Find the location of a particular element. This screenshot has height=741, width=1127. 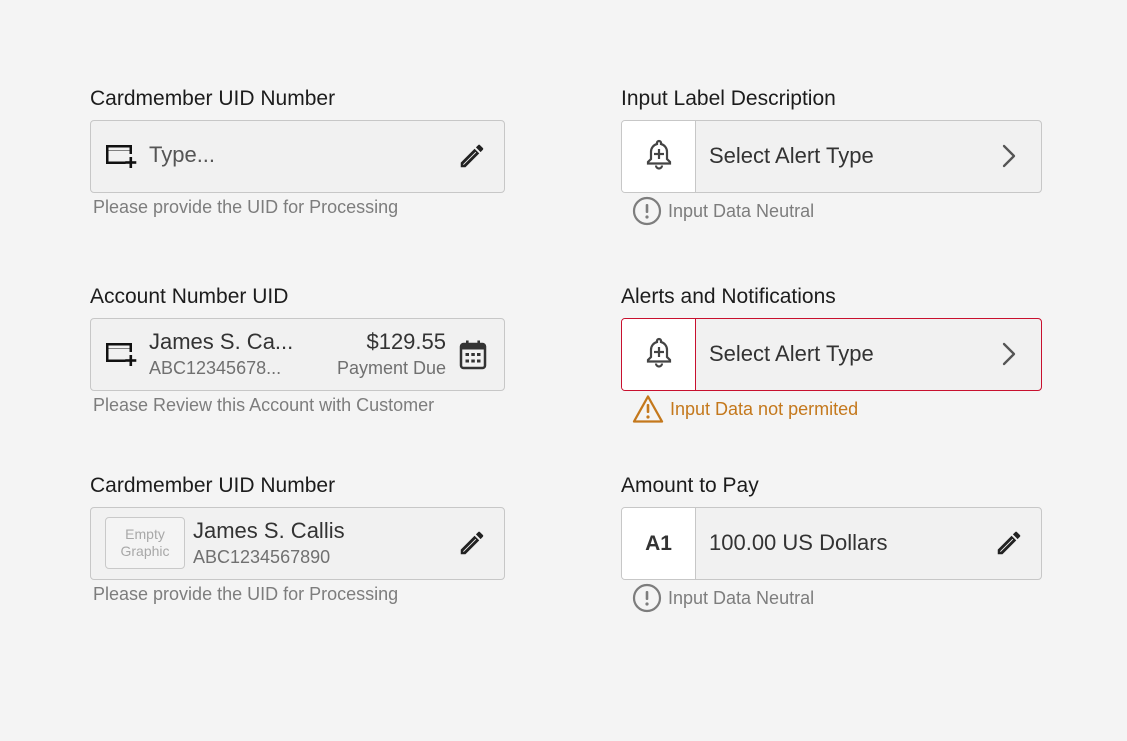

helper-text: Please Review this Account with Customer is located at coordinates (264, 405).